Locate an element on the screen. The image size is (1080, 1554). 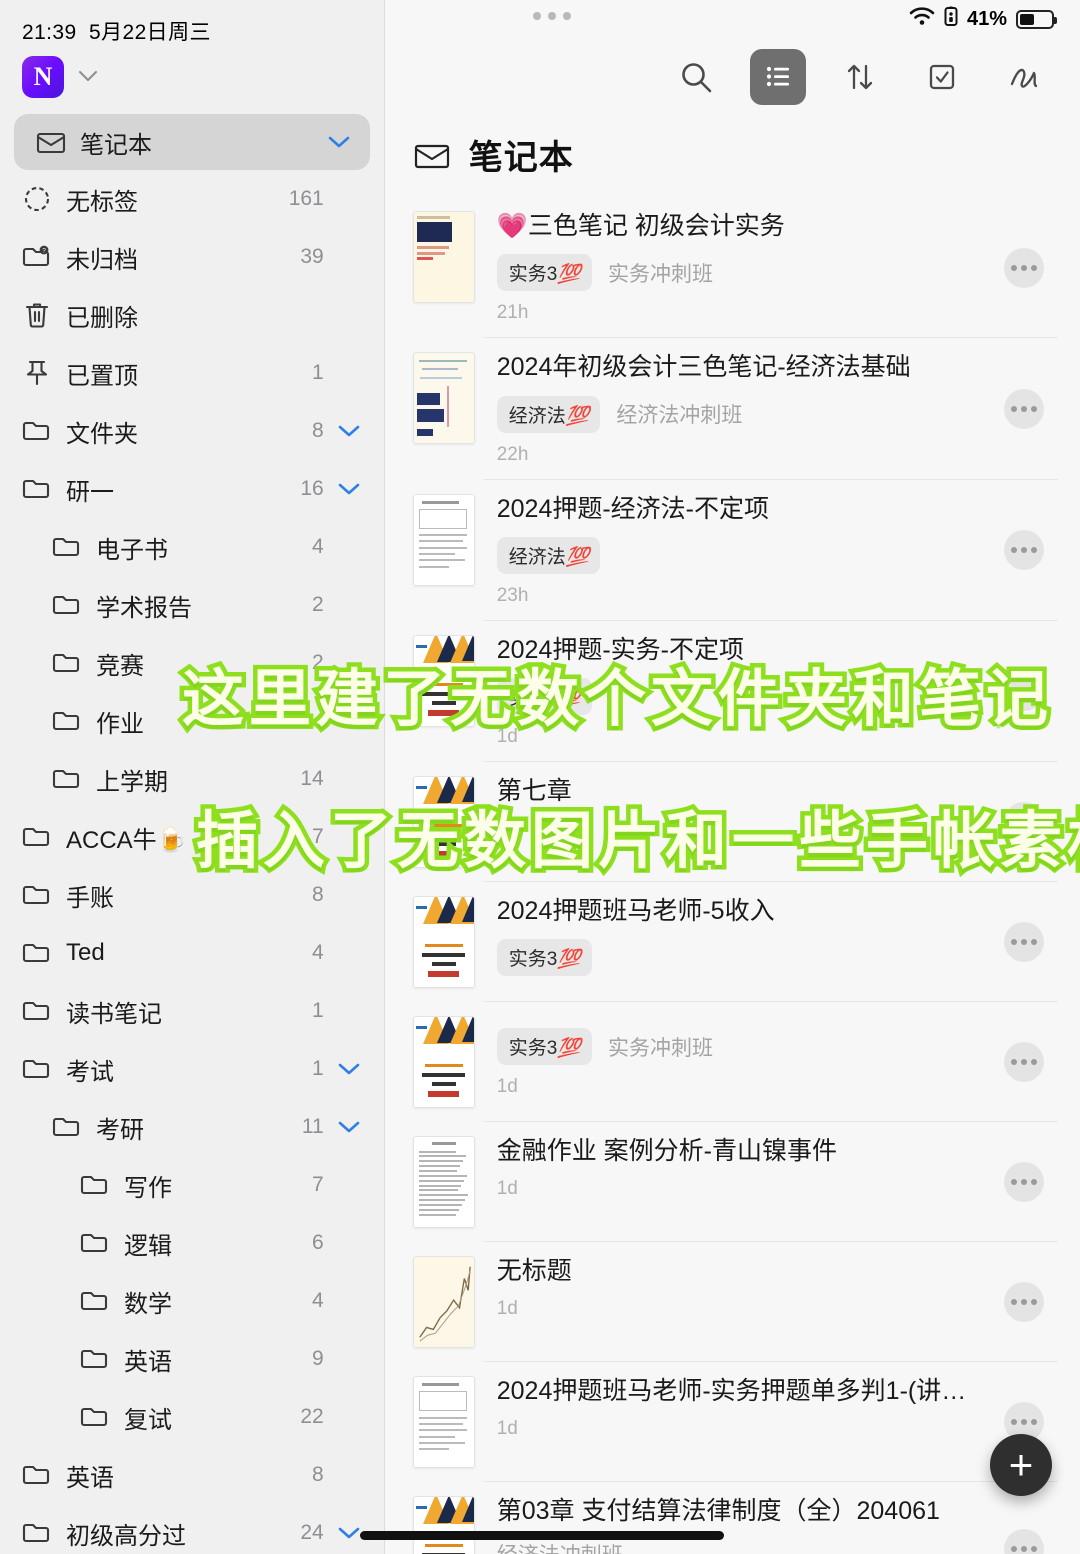
sidebar-item-1: 无标签 161 is located at coordinates (192, 199).